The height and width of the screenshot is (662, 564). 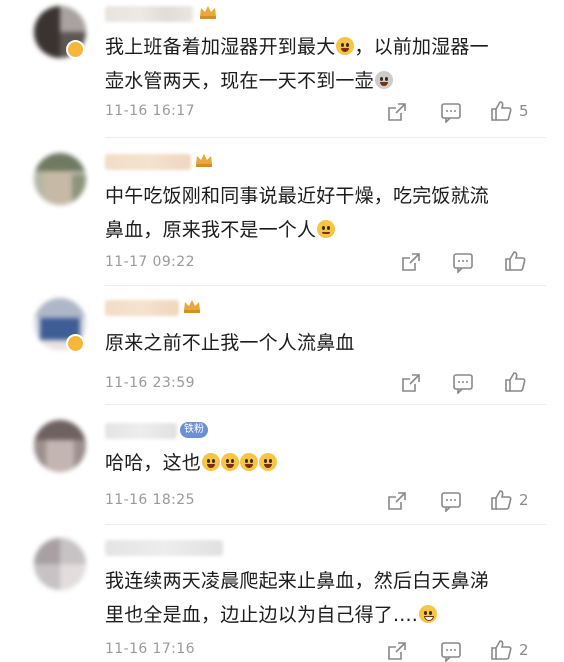 What do you see at coordinates (194, 430) in the screenshot?
I see `fan-badge: 铁粉` at bounding box center [194, 430].